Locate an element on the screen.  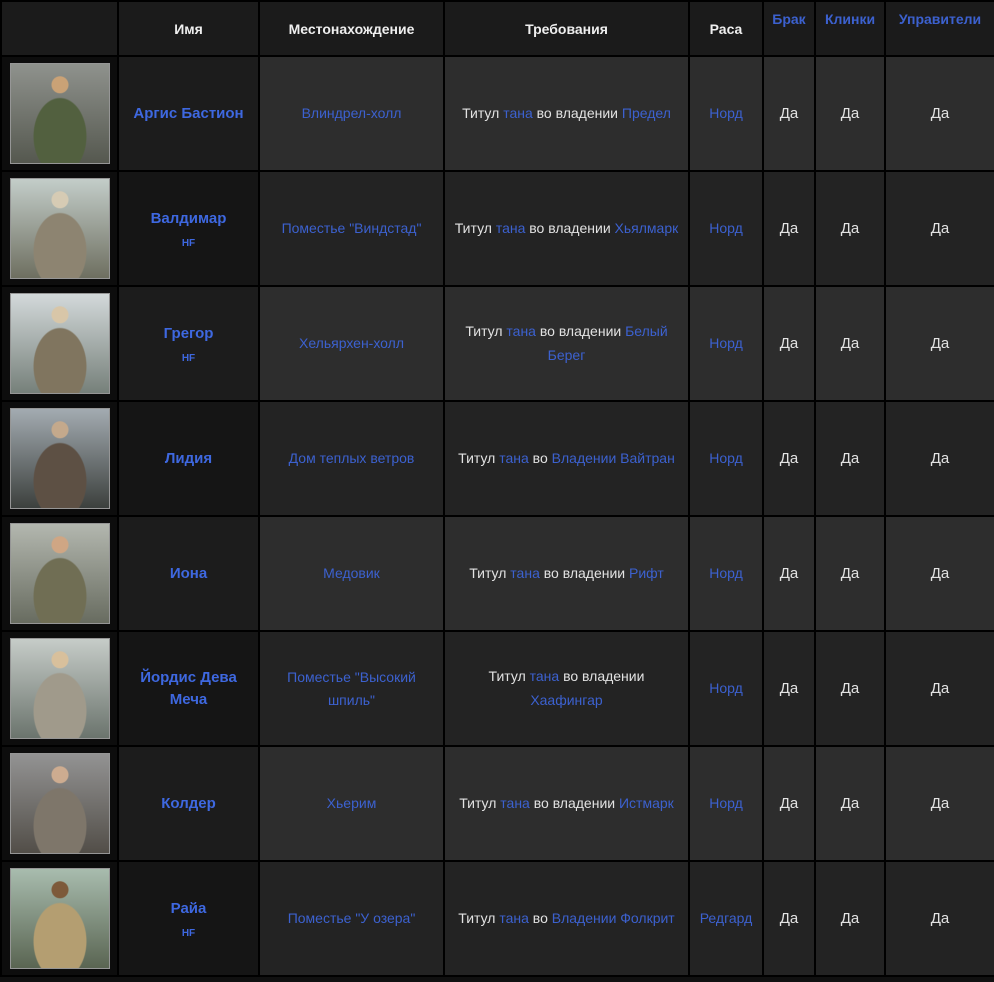
column-header-marriage: Брак is located at coordinates (789, 28).